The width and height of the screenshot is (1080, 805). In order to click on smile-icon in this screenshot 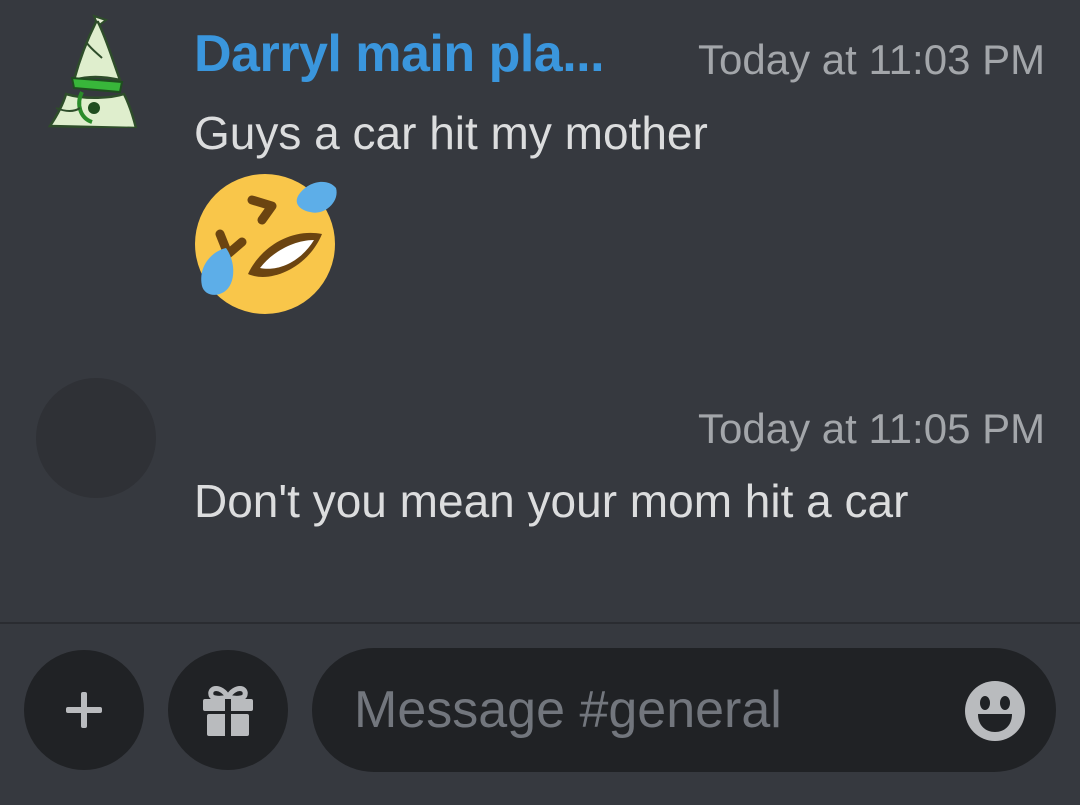, I will do `click(995, 711)`.